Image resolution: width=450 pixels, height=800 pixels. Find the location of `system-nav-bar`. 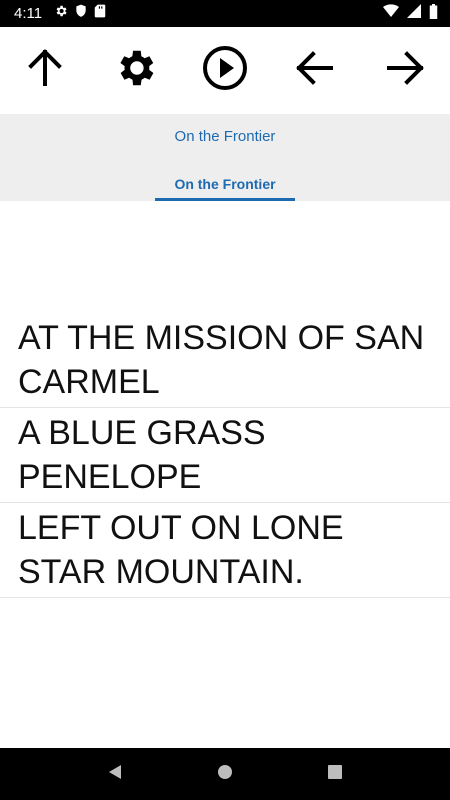

system-nav-bar is located at coordinates (225, 774).